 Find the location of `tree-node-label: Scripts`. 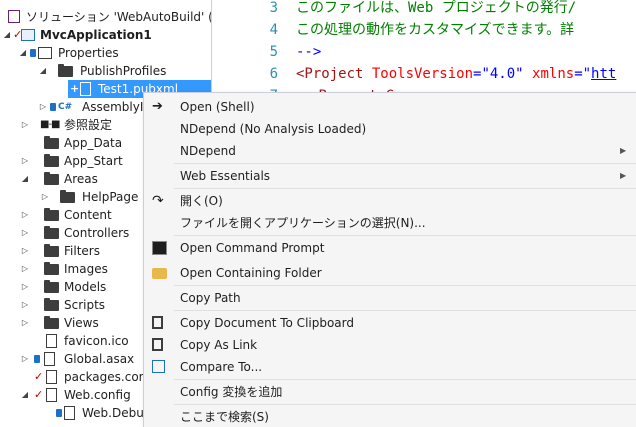

tree-node-label: Scripts is located at coordinates (85, 305).